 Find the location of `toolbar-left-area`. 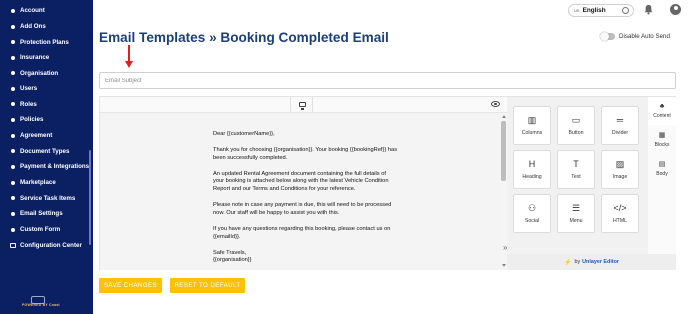

toolbar-left-area is located at coordinates (195, 104).